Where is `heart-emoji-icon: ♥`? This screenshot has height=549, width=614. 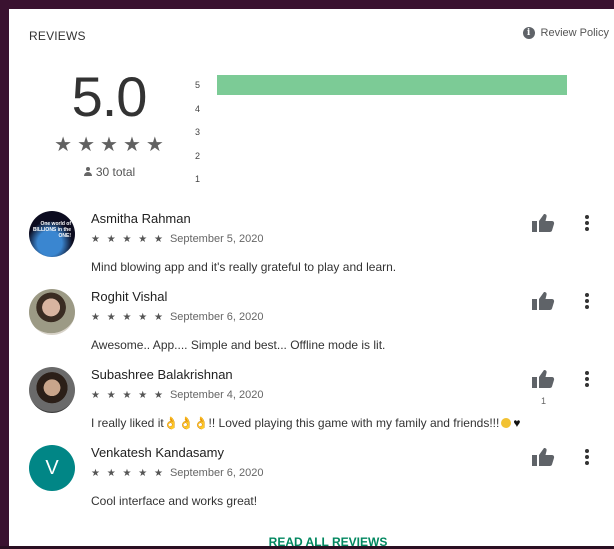 heart-emoji-icon: ♥ is located at coordinates (517, 423).